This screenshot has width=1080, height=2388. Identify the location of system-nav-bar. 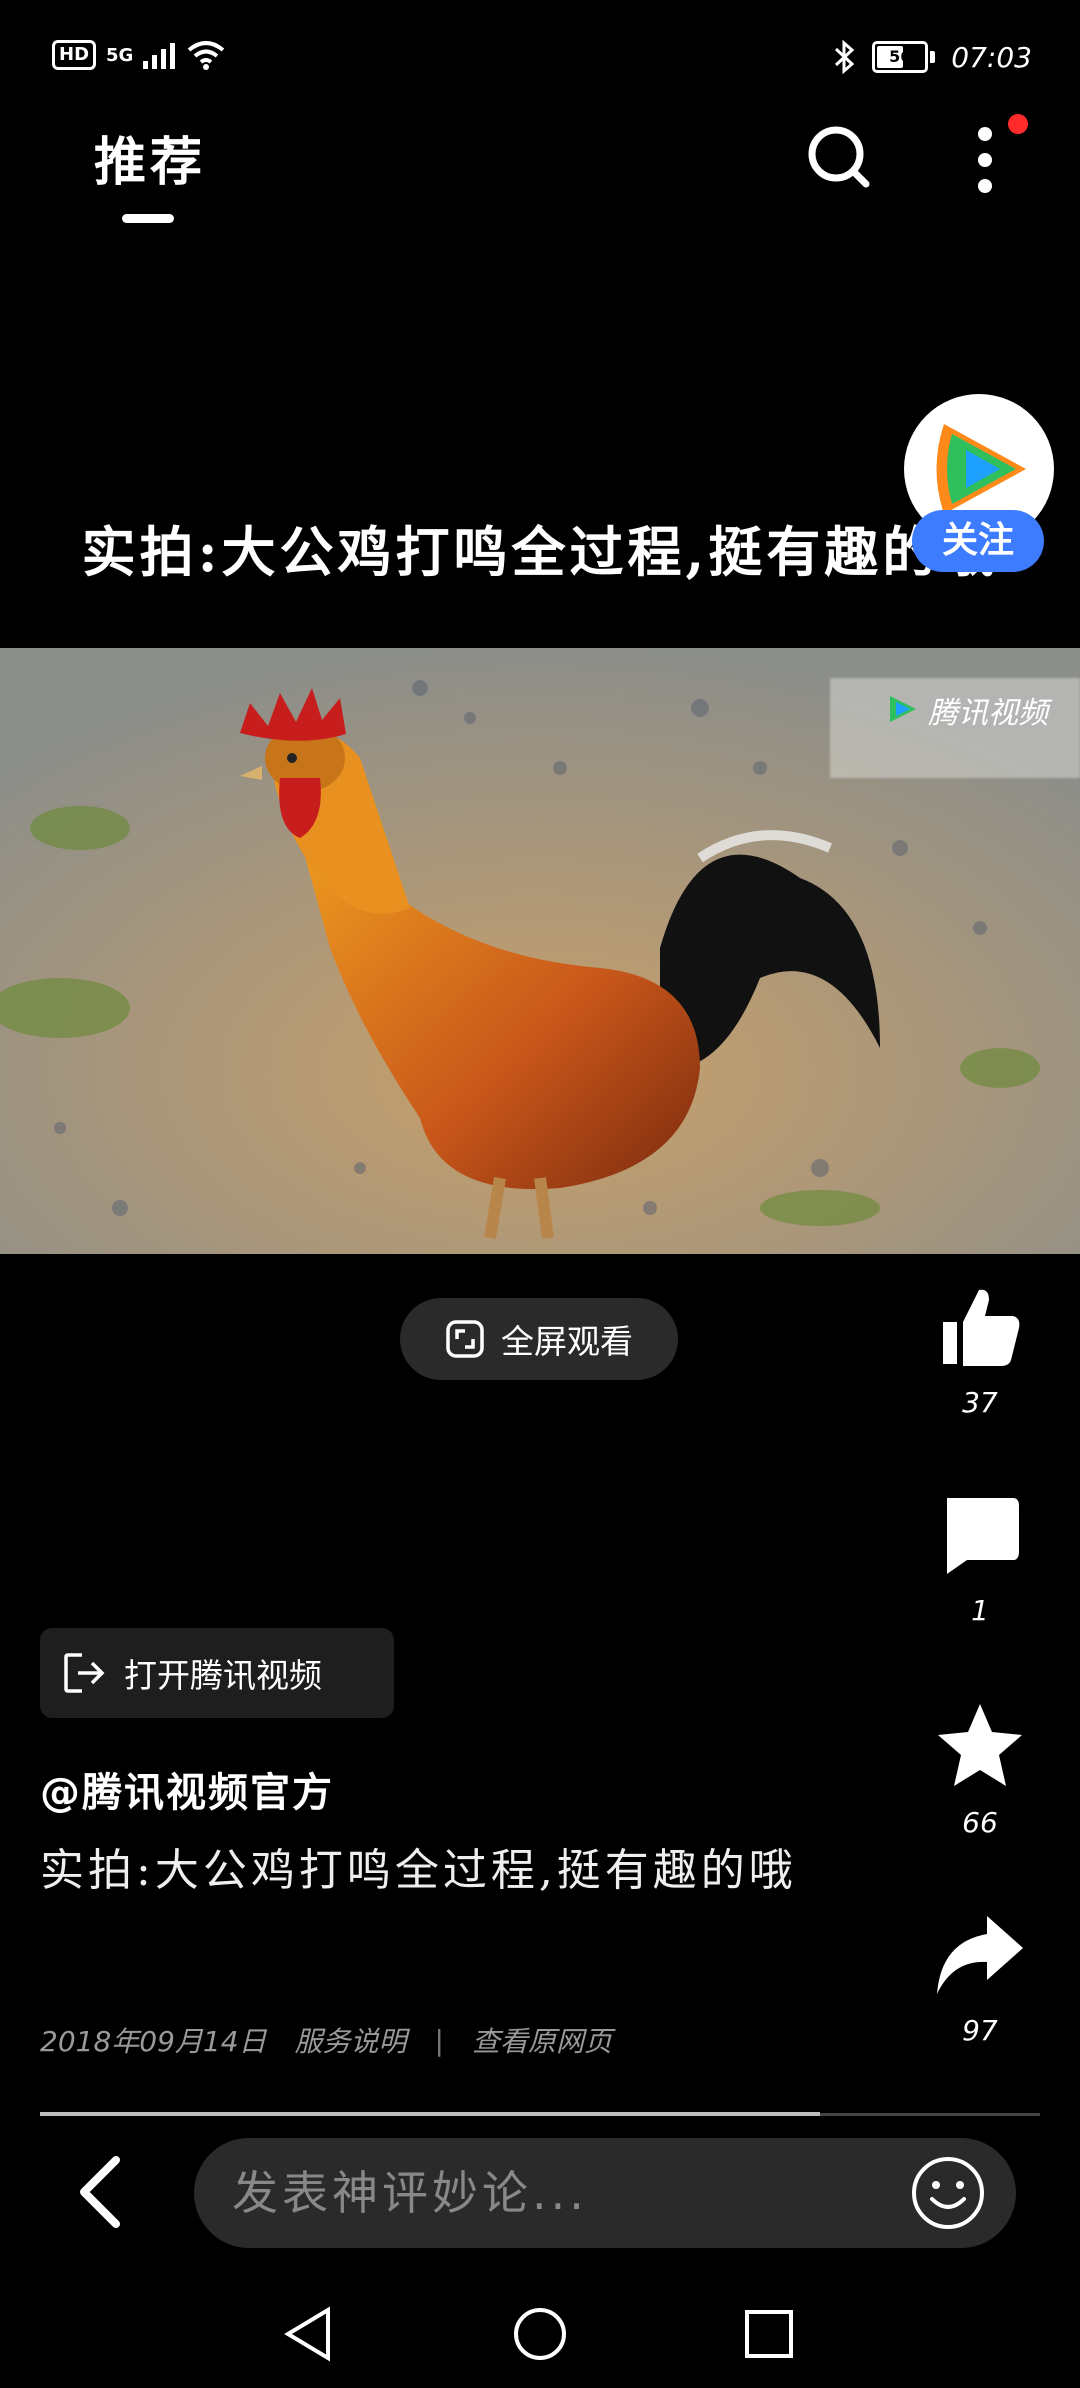
(538, 2334).